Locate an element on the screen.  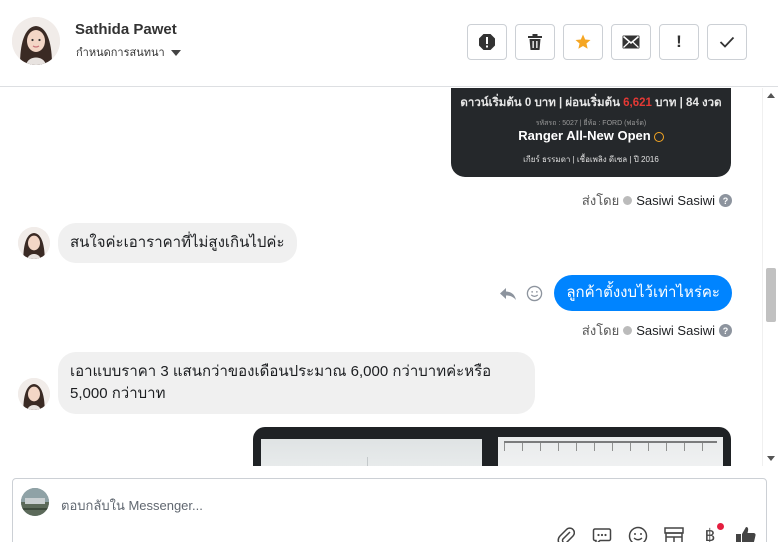
paperclip-icon is located at coordinates (566, 534).